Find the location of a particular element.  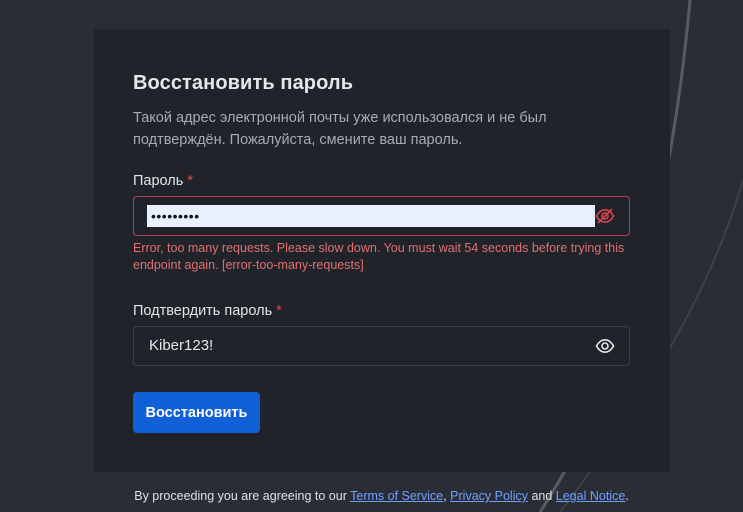

page-title: Восстановить пароль is located at coordinates (243, 83).